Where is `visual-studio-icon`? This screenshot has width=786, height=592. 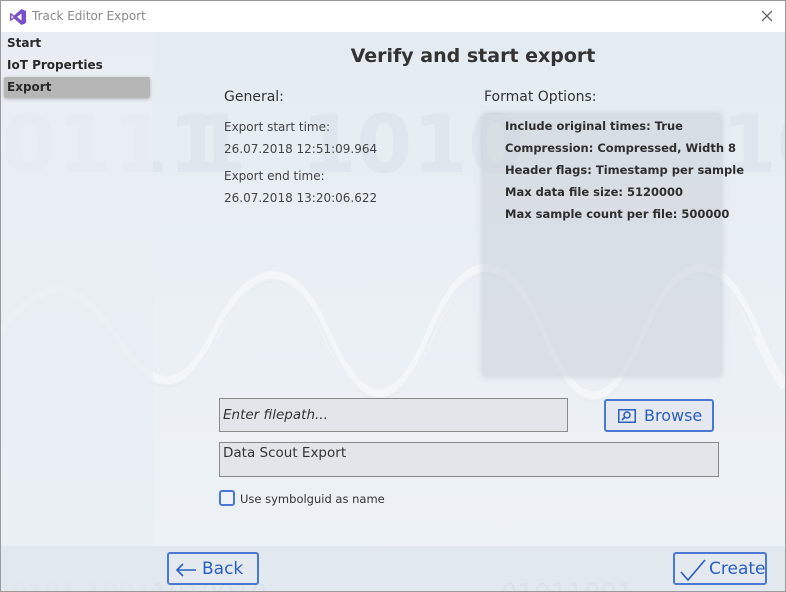 visual-studio-icon is located at coordinates (18, 17).